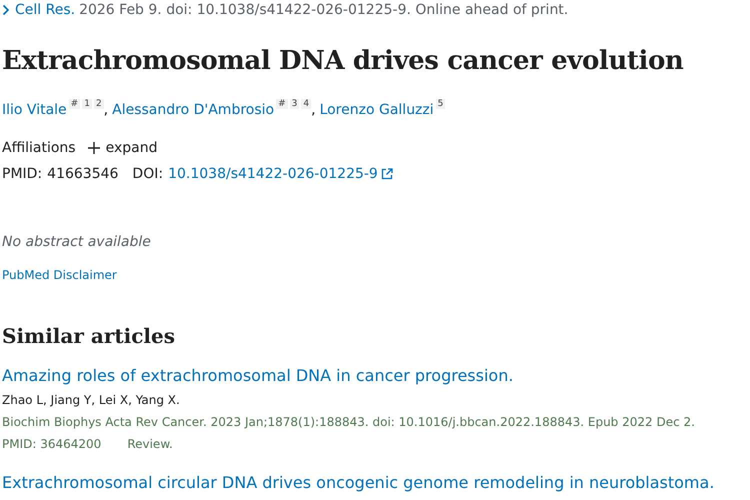 Image resolution: width=750 pixels, height=500 pixels. I want to click on similar-article-link: Extrachromosomal circular DNA drives oncogenic genome remodeling in neuroblastoma., so click(376, 482).